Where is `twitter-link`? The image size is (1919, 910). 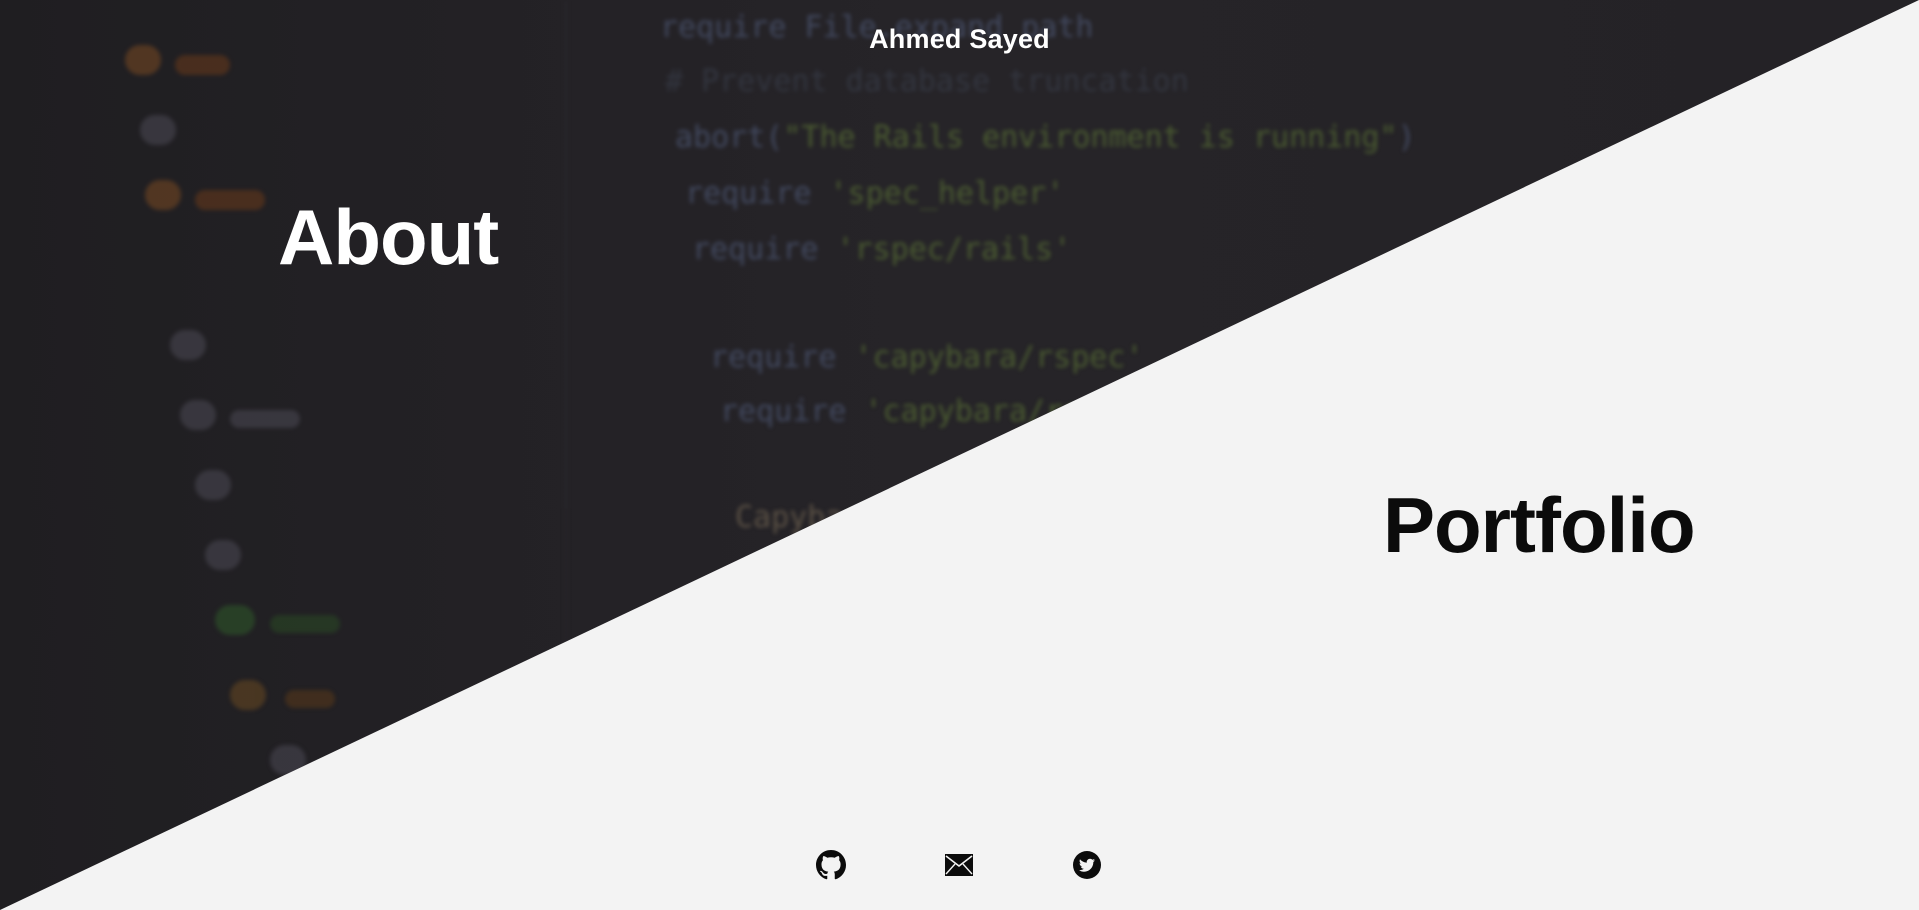
twitter-link is located at coordinates (1087, 867).